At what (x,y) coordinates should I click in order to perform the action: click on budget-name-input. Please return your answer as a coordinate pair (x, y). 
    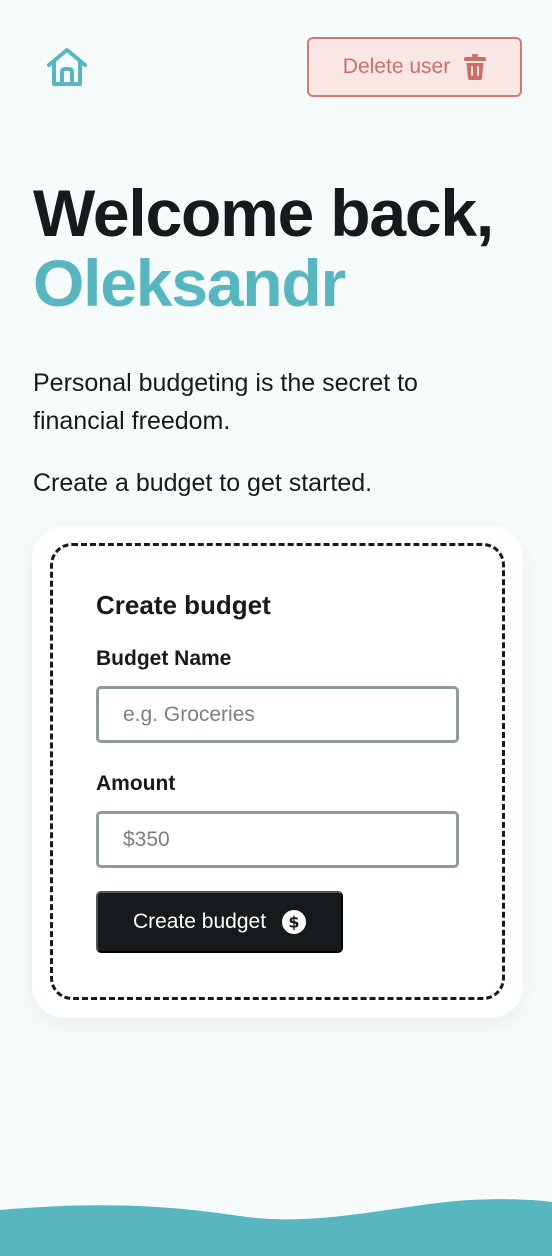
    Looking at the image, I should click on (277, 714).